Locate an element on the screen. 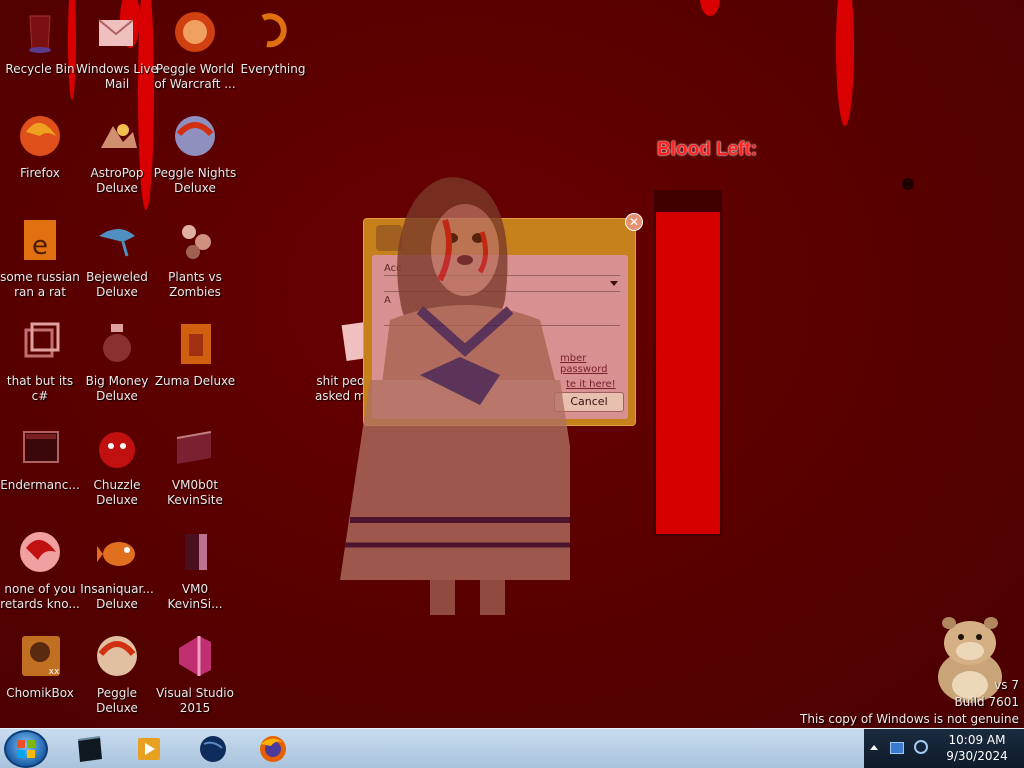 Image resolution: width=1024 pixels, height=768 pixels. clock: 10:09 AM 9/30/2024 is located at coordinates (977, 748).